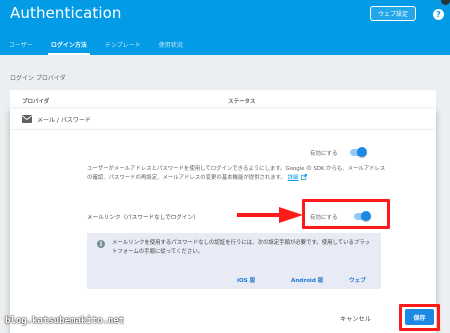 Image resolution: width=450 pixels, height=333 pixels. What do you see at coordinates (393, 13) in the screenshot?
I see `web-settings-button: ウェブ設定` at bounding box center [393, 13].